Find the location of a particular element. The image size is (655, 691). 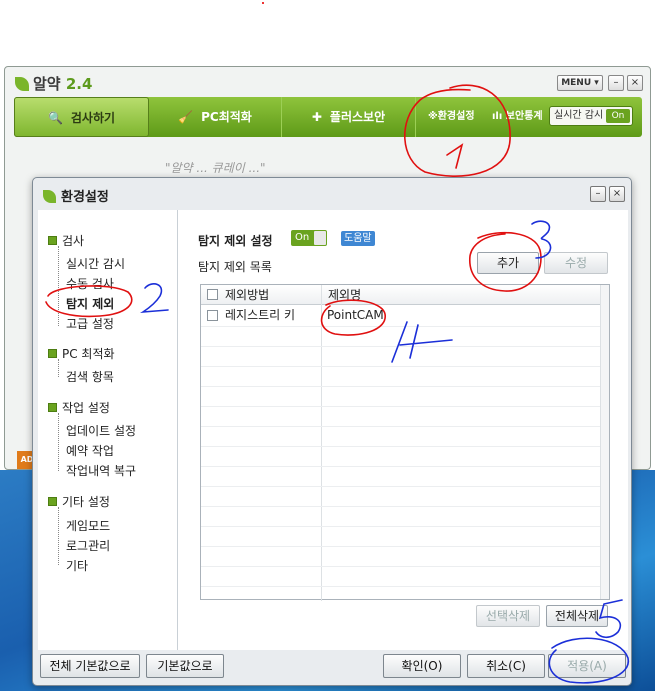

exclusion-toggle: On is located at coordinates (309, 238).